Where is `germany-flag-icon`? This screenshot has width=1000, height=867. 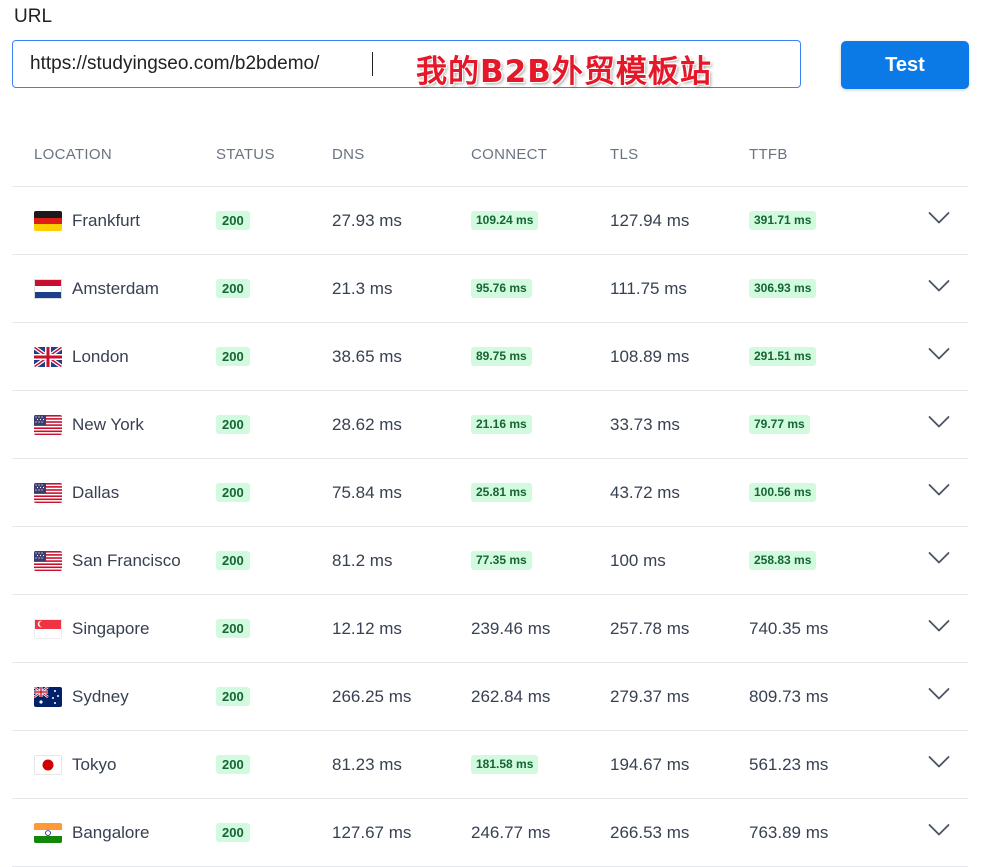 germany-flag-icon is located at coordinates (48, 220).